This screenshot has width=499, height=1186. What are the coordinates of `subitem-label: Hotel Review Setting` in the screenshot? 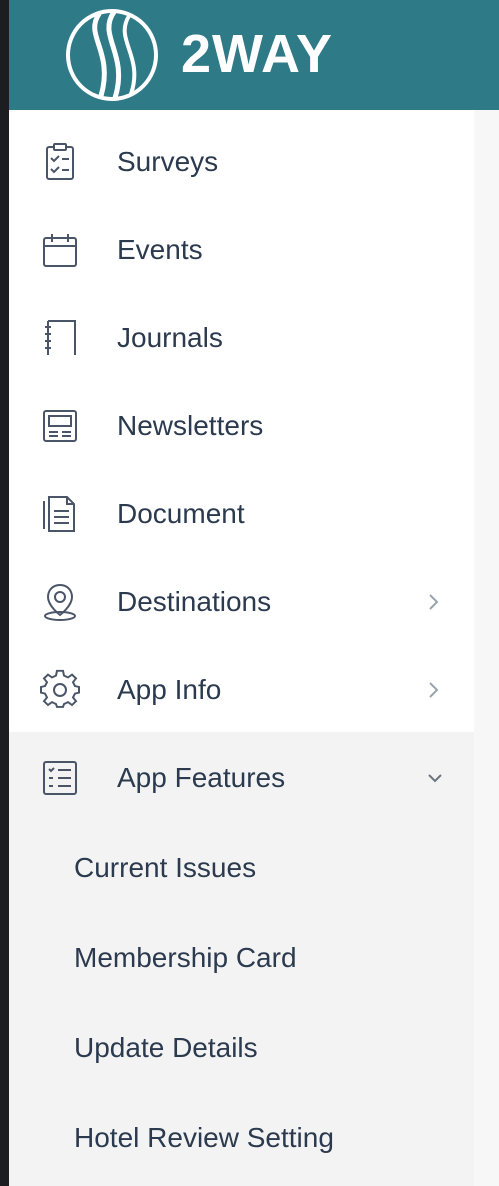 It's located at (204, 1137).